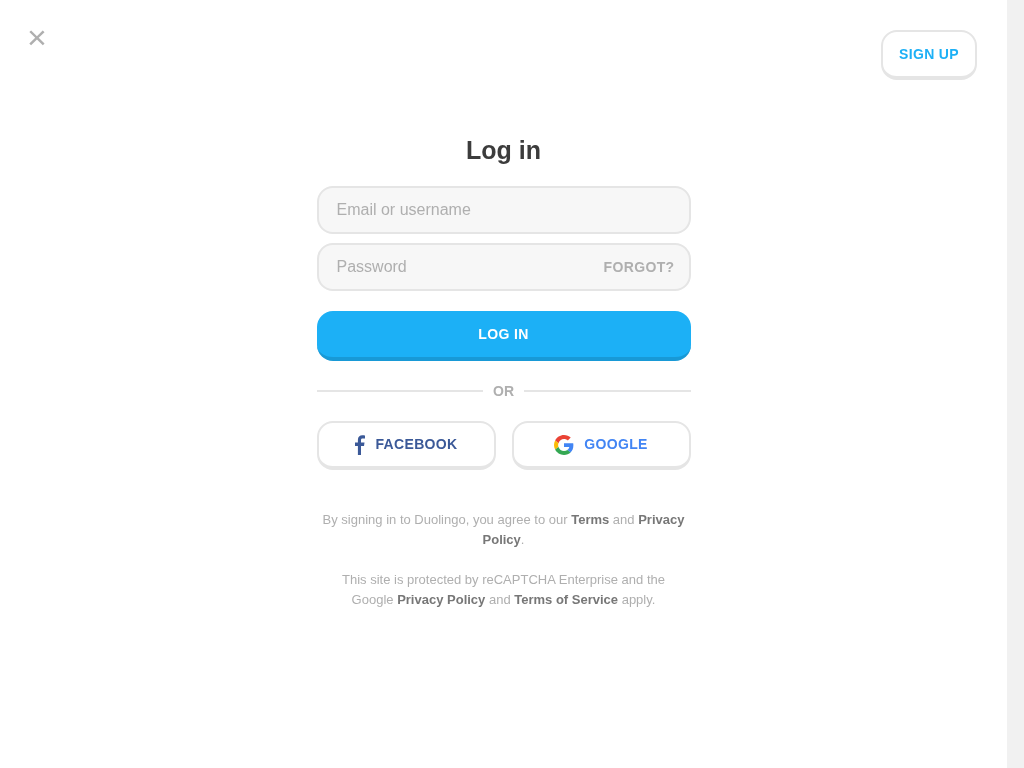  Describe the element at coordinates (503, 590) in the screenshot. I see `legal-text: This site is protected by reCAPTCHA Enterprise and the Google Privacy Policy and Terms of Service apply.` at that location.